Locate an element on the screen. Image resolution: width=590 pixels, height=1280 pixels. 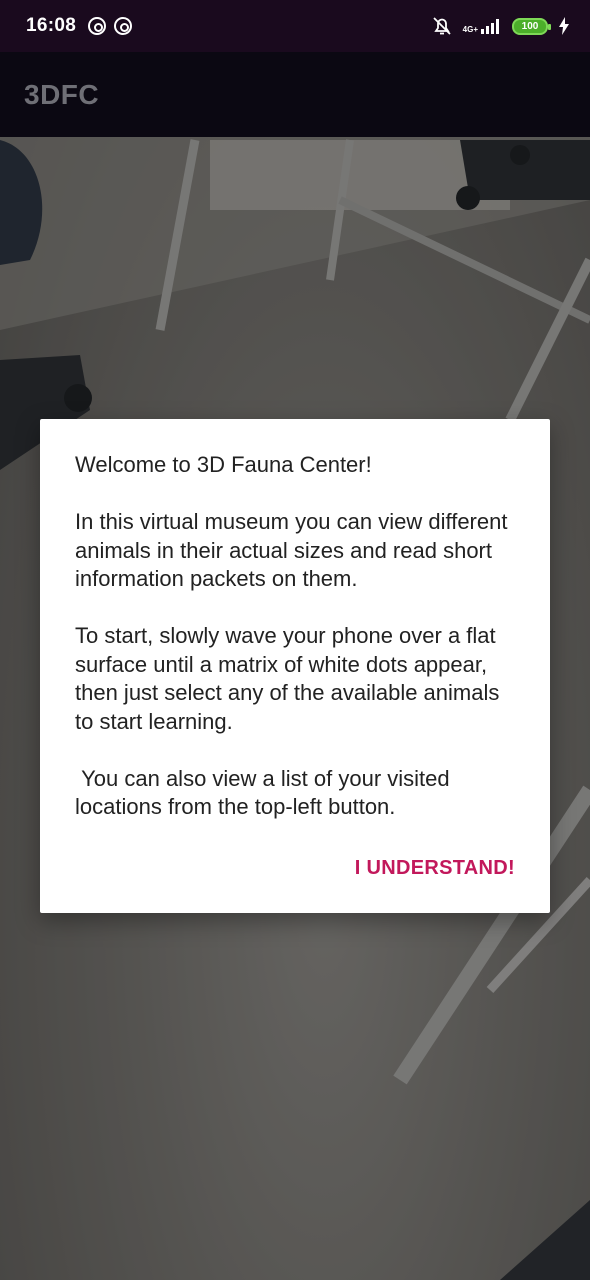
status-bar: 16:08 4G+ 100 is located at coordinates (295, 26).